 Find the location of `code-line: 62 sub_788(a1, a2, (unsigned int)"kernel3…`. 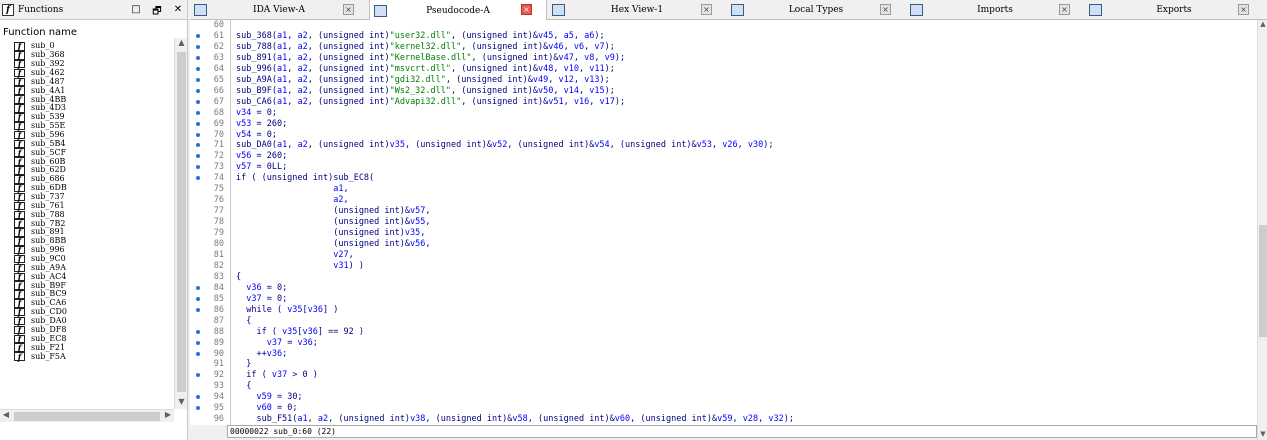

code-line: 62 sub_788(a1, a2, (unsigned int)"kernel3… is located at coordinates (723, 47).